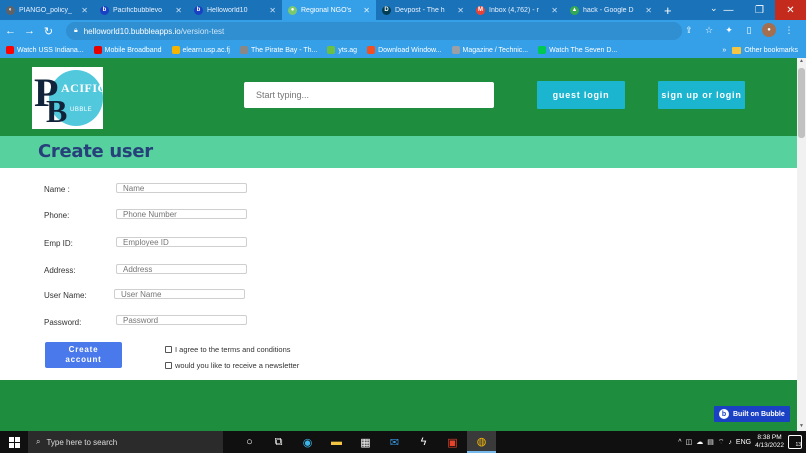  What do you see at coordinates (743, 442) in the screenshot?
I see `language-indicator: ENG` at bounding box center [743, 442].